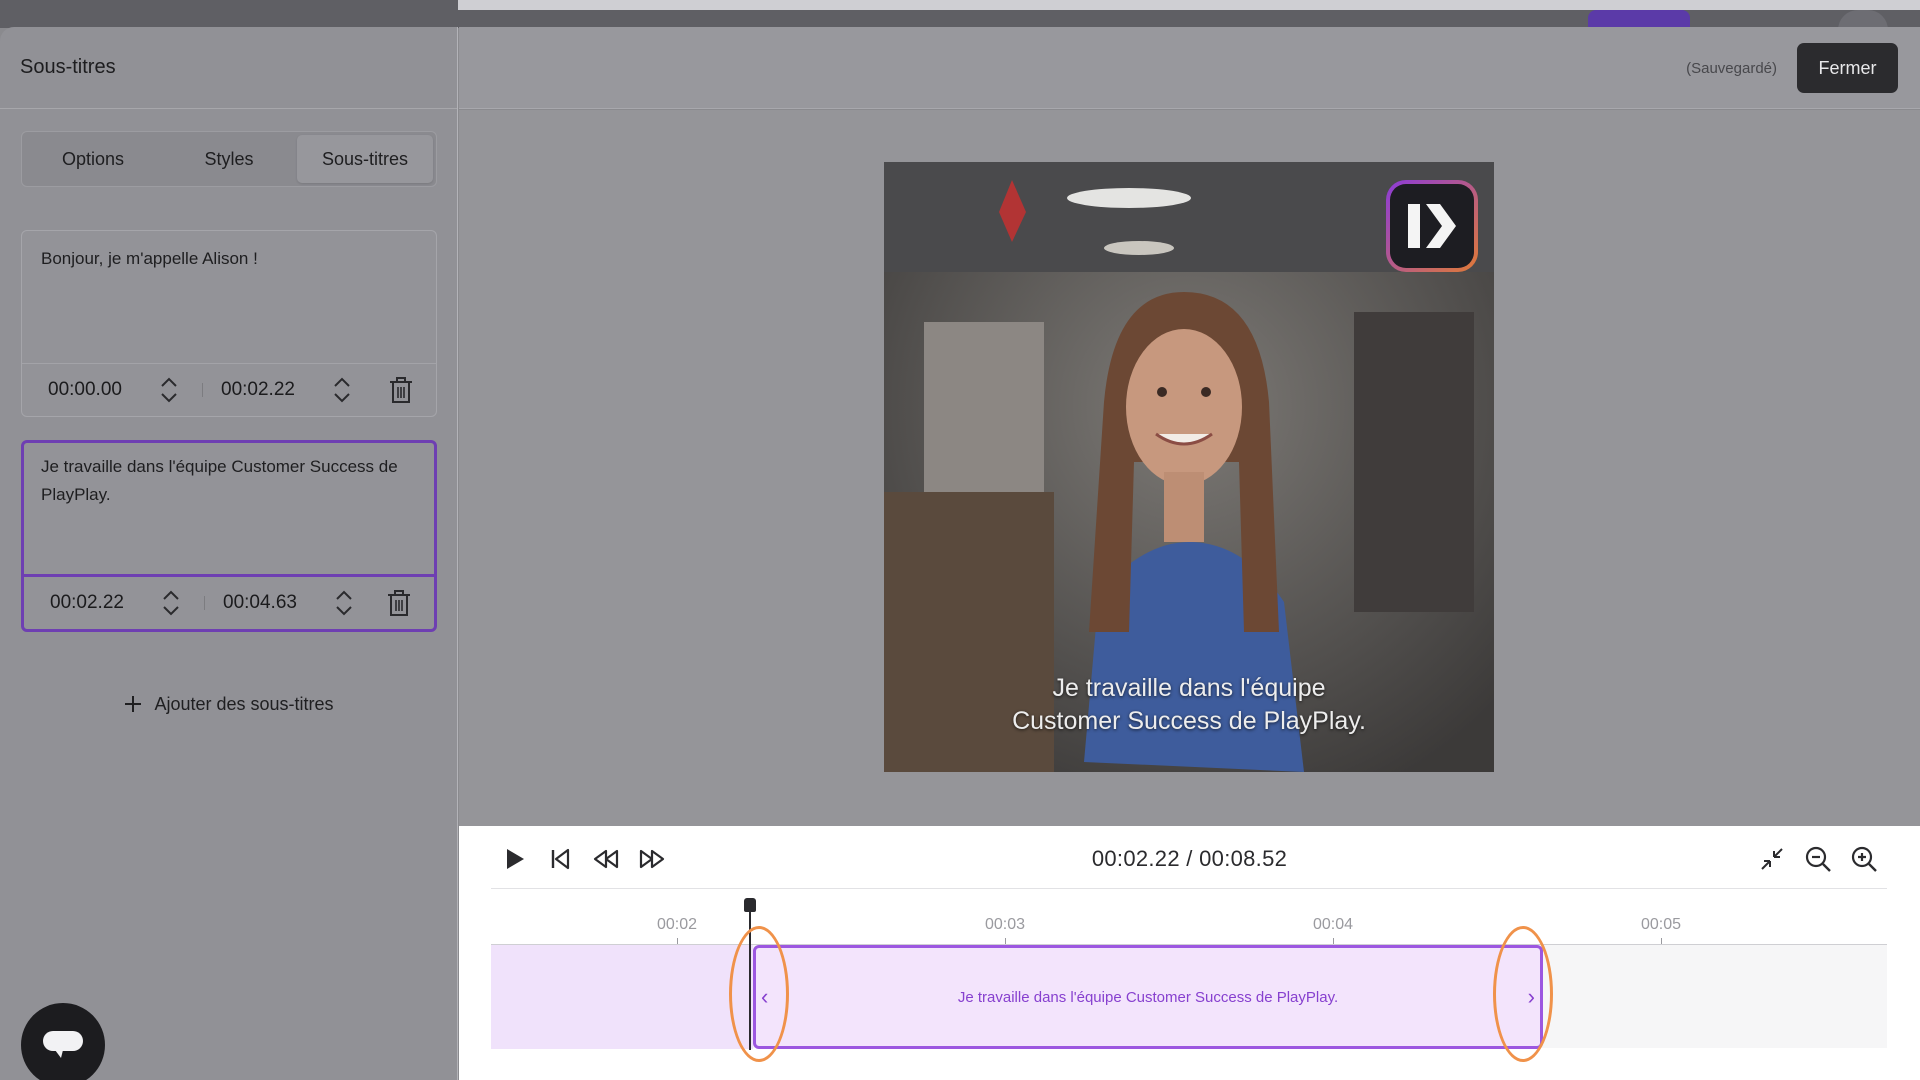 This screenshot has height=1080, width=1920. I want to click on panel-header: Sous-titres, so click(228, 68).